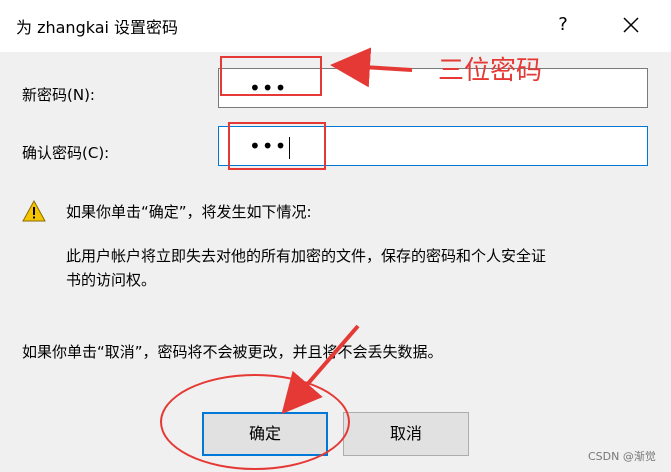 This screenshot has height=472, width=671. What do you see at coordinates (271, 76) in the screenshot?
I see `annotation-box-new-password` at bounding box center [271, 76].